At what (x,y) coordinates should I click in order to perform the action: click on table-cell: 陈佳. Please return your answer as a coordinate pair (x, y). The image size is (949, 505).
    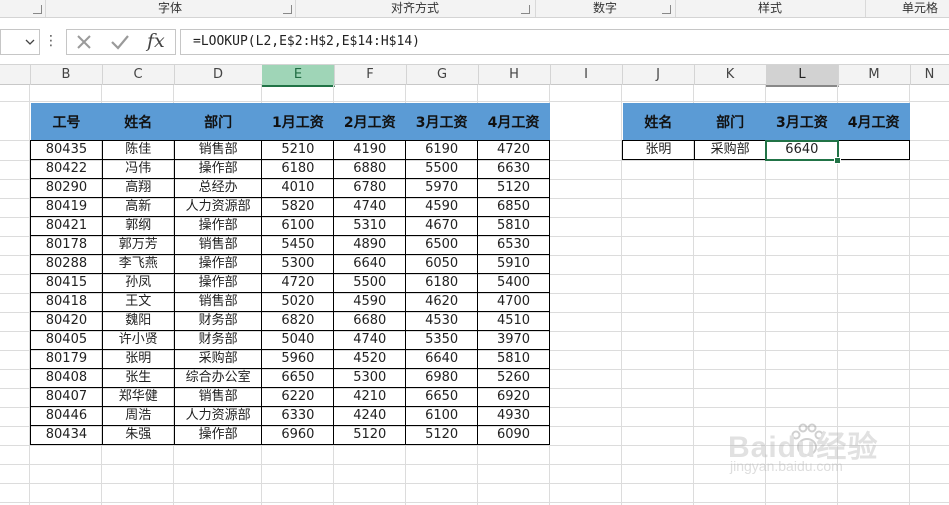
    Looking at the image, I should click on (138, 150).